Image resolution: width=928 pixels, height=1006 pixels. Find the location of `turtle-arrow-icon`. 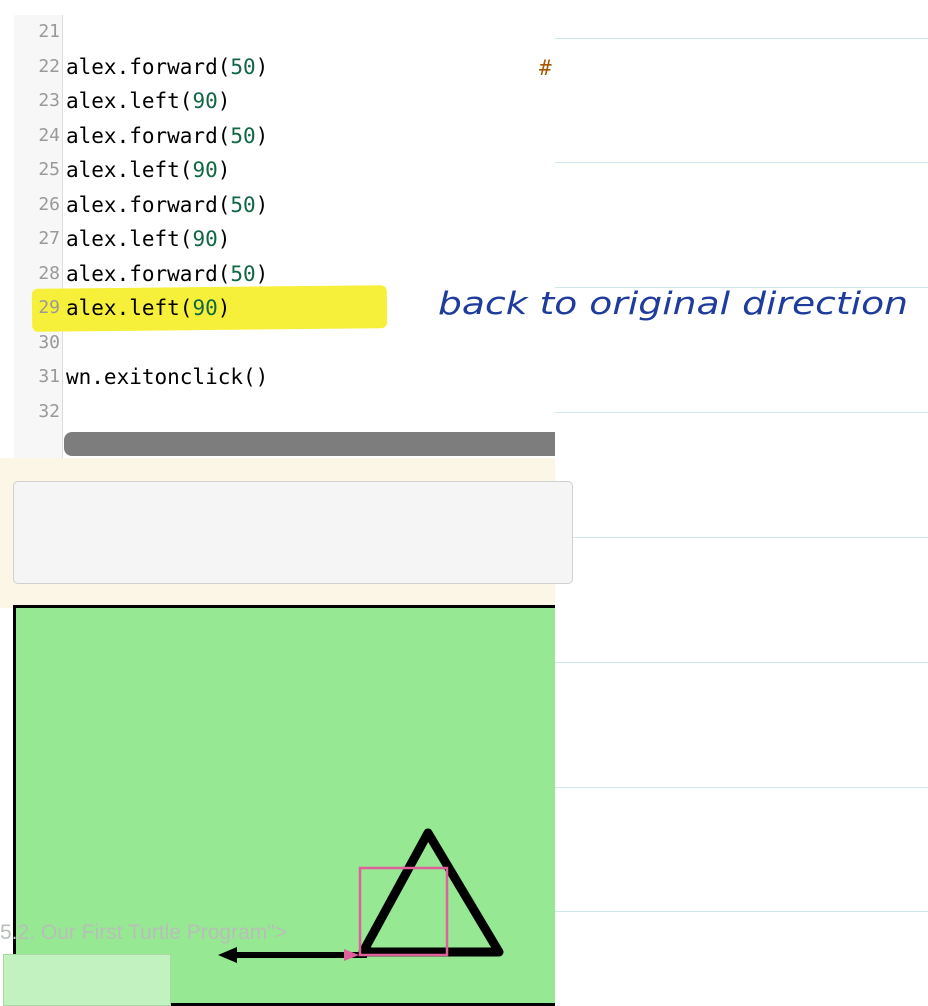

turtle-arrow-icon is located at coordinates (227, 955).